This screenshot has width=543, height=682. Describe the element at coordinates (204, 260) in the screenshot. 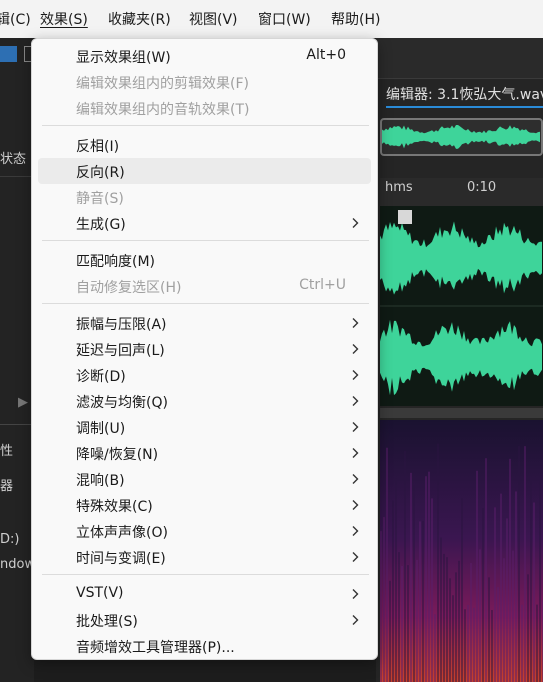

I see `menu-item-match-loudness: 匹配响度(M)` at that location.